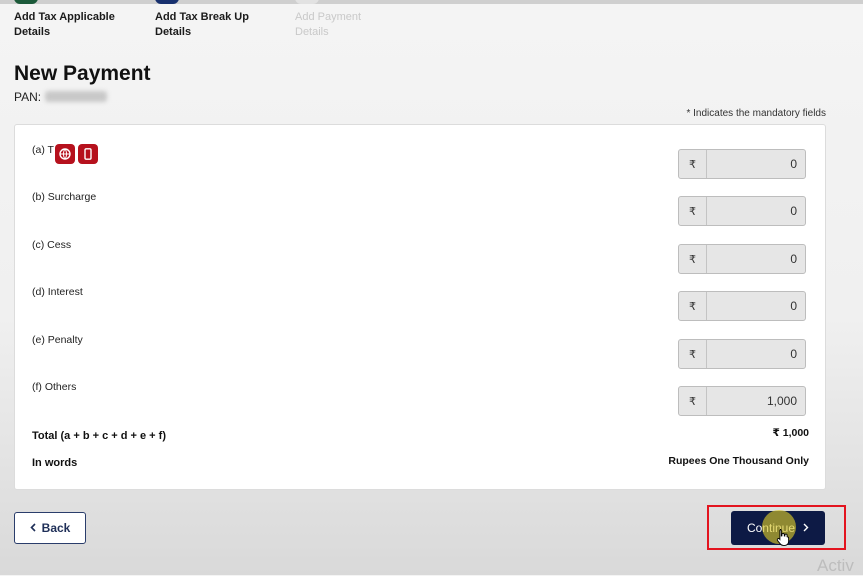 The width and height of the screenshot is (863, 576). What do you see at coordinates (806, 528) in the screenshot?
I see `chevron-right-icon` at bounding box center [806, 528].